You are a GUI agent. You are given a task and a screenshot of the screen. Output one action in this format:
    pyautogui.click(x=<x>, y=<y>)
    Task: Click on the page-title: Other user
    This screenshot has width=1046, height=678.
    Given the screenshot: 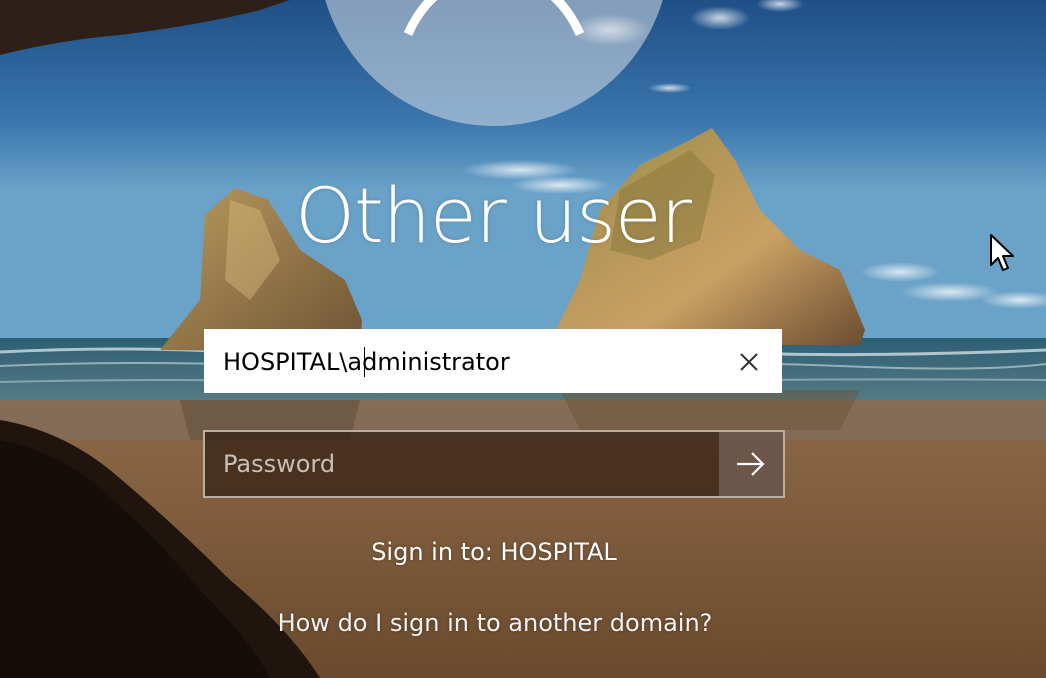 What is the action you would take?
    pyautogui.click(x=493, y=215)
    